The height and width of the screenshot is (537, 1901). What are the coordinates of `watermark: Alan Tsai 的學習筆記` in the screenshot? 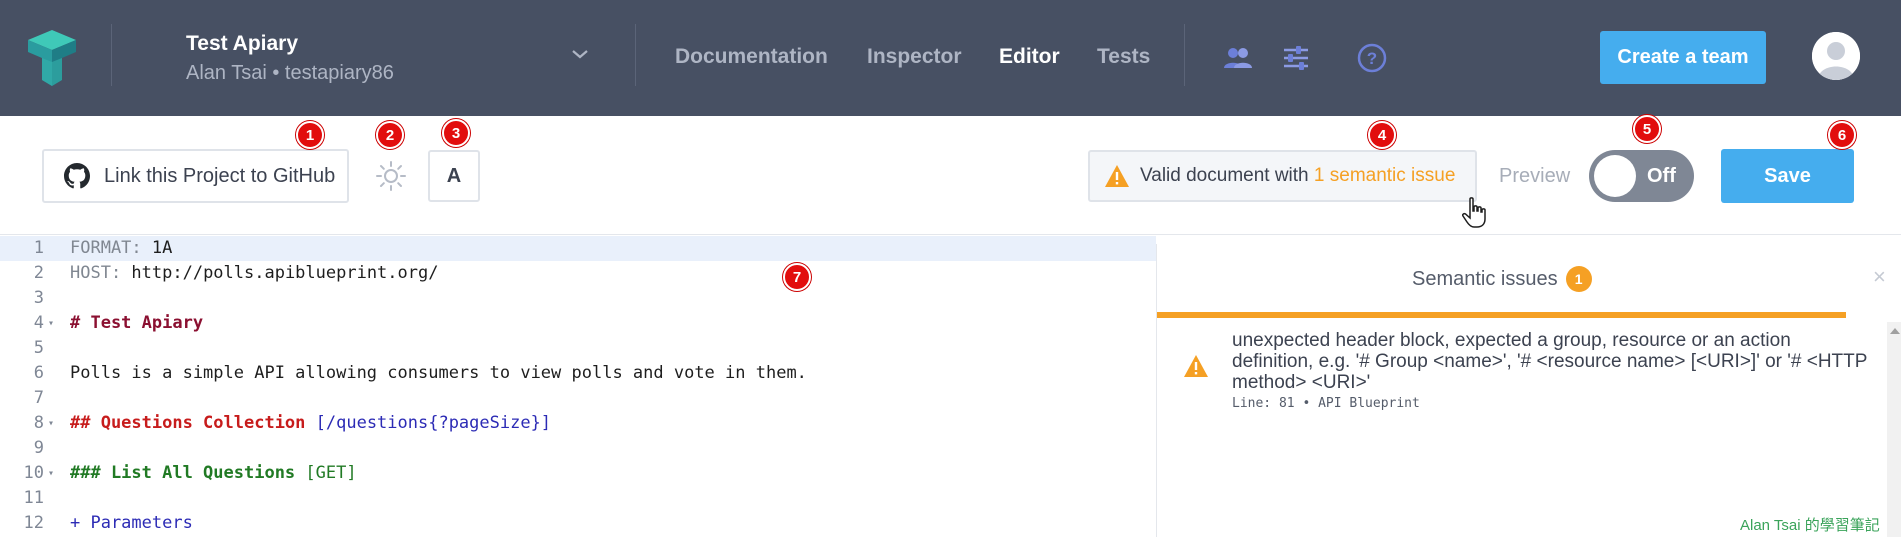 It's located at (1810, 525).